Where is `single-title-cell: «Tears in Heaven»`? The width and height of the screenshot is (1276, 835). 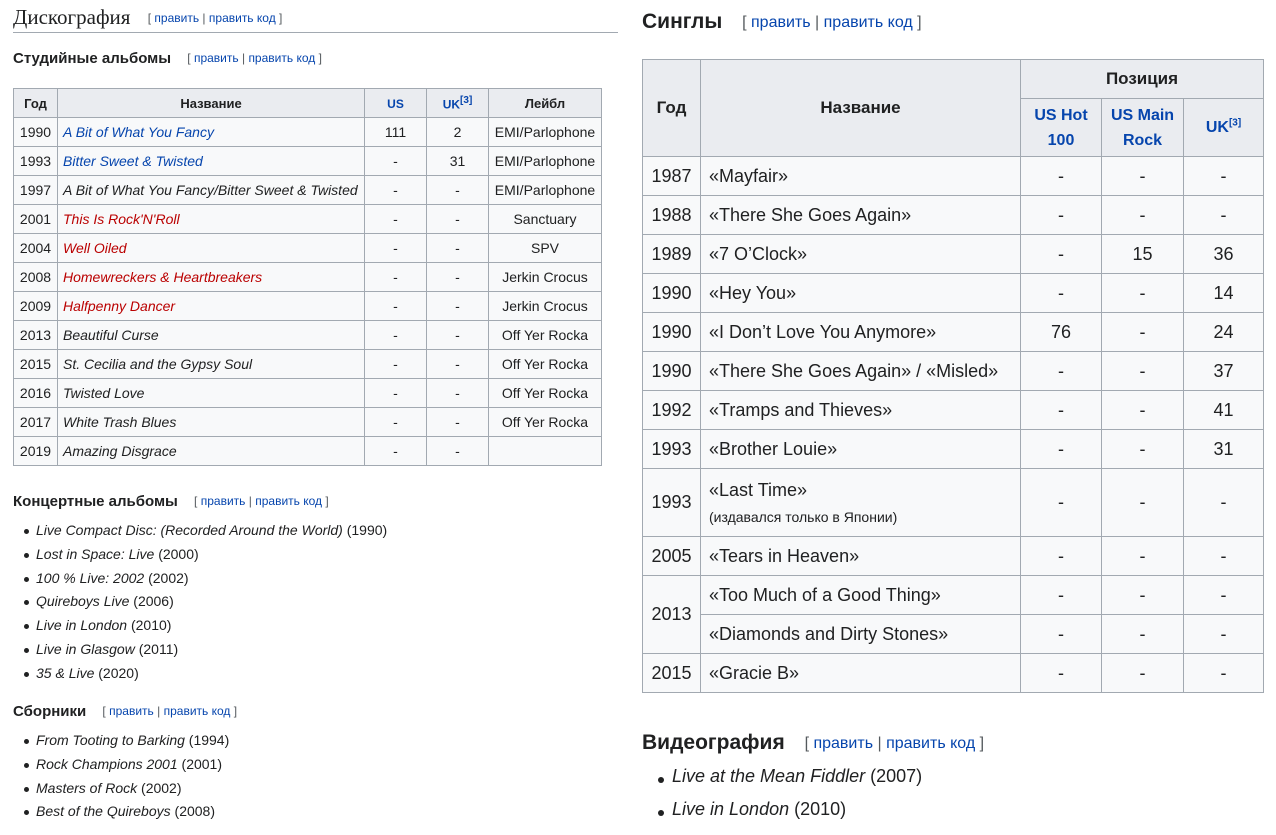
single-title-cell: «Tears in Heaven» is located at coordinates (860, 556).